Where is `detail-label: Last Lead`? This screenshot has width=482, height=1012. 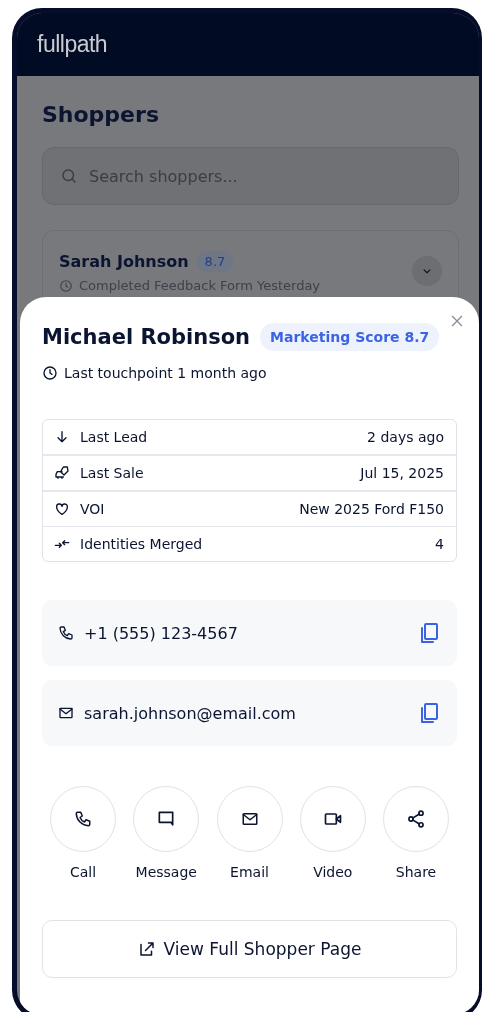
detail-label: Last Lead is located at coordinates (114, 437).